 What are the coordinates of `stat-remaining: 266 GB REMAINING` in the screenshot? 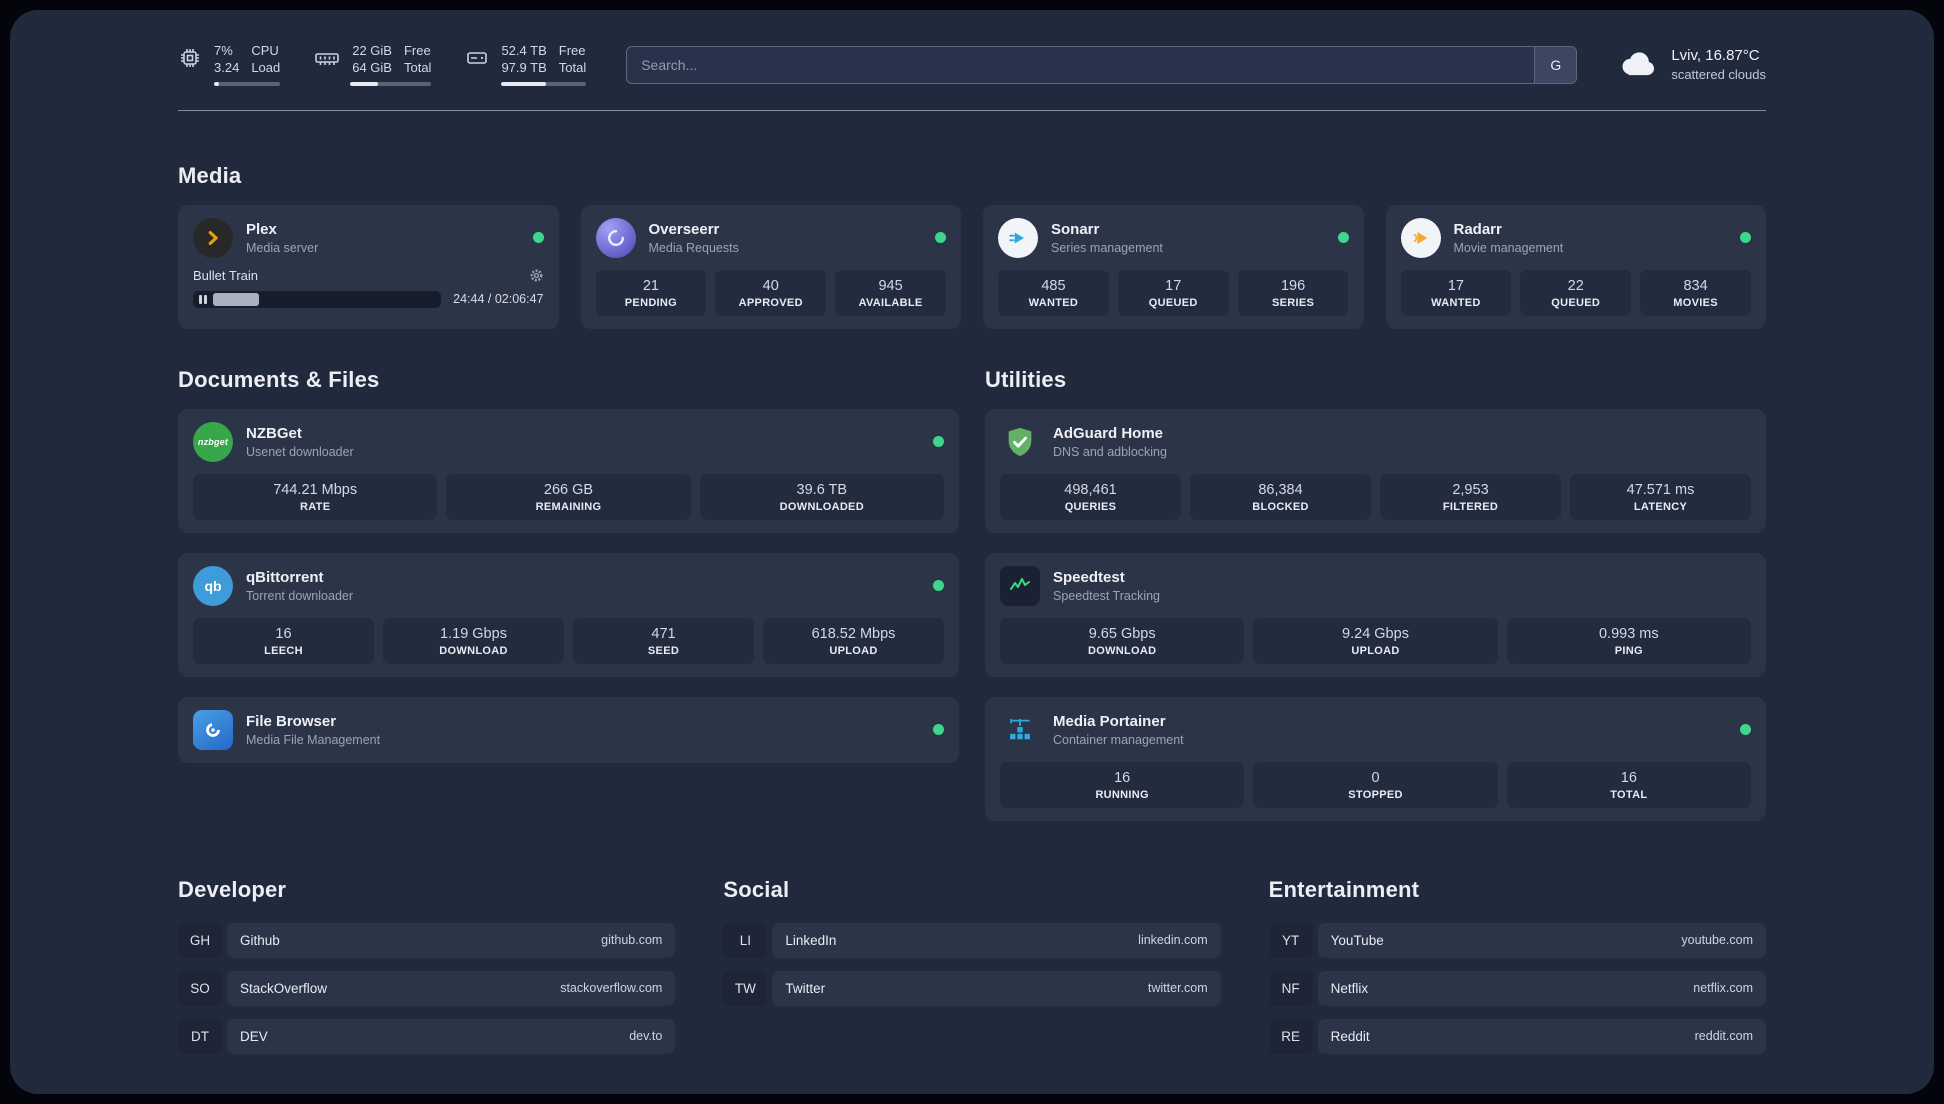 It's located at (568, 496).